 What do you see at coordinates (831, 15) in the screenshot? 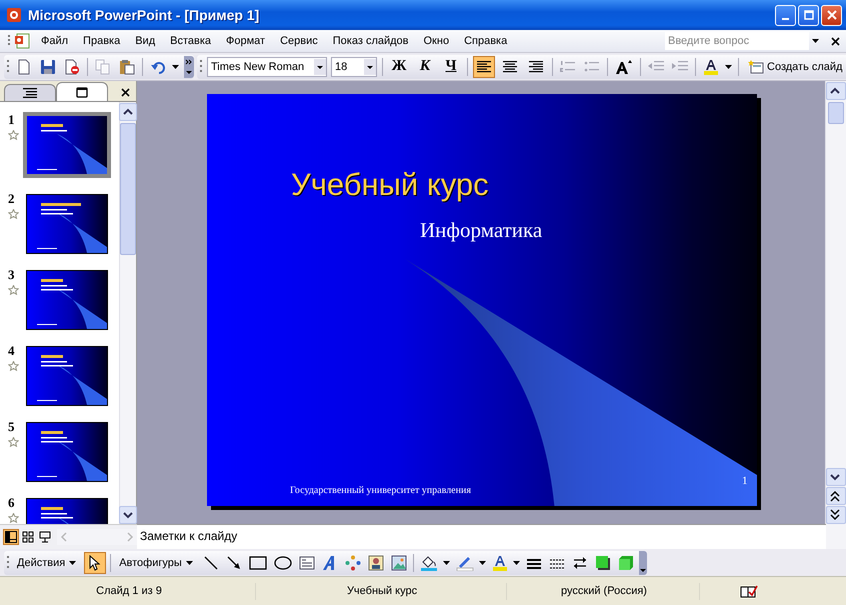
I see `close-button` at bounding box center [831, 15].